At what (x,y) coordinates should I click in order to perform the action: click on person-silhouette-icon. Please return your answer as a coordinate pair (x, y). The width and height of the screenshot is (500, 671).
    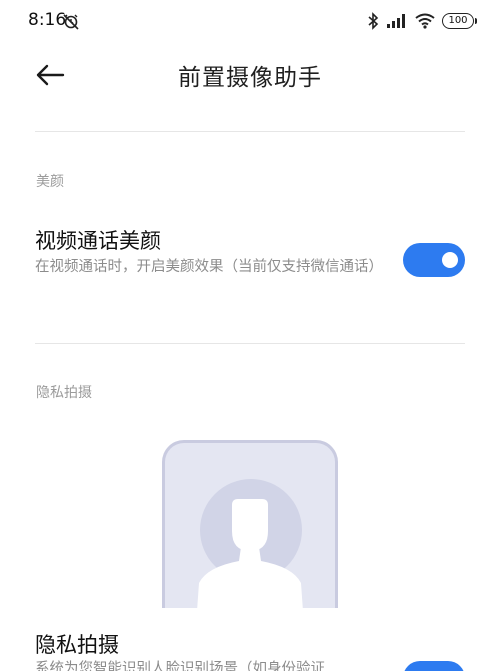
    Looking at the image, I should click on (250, 553).